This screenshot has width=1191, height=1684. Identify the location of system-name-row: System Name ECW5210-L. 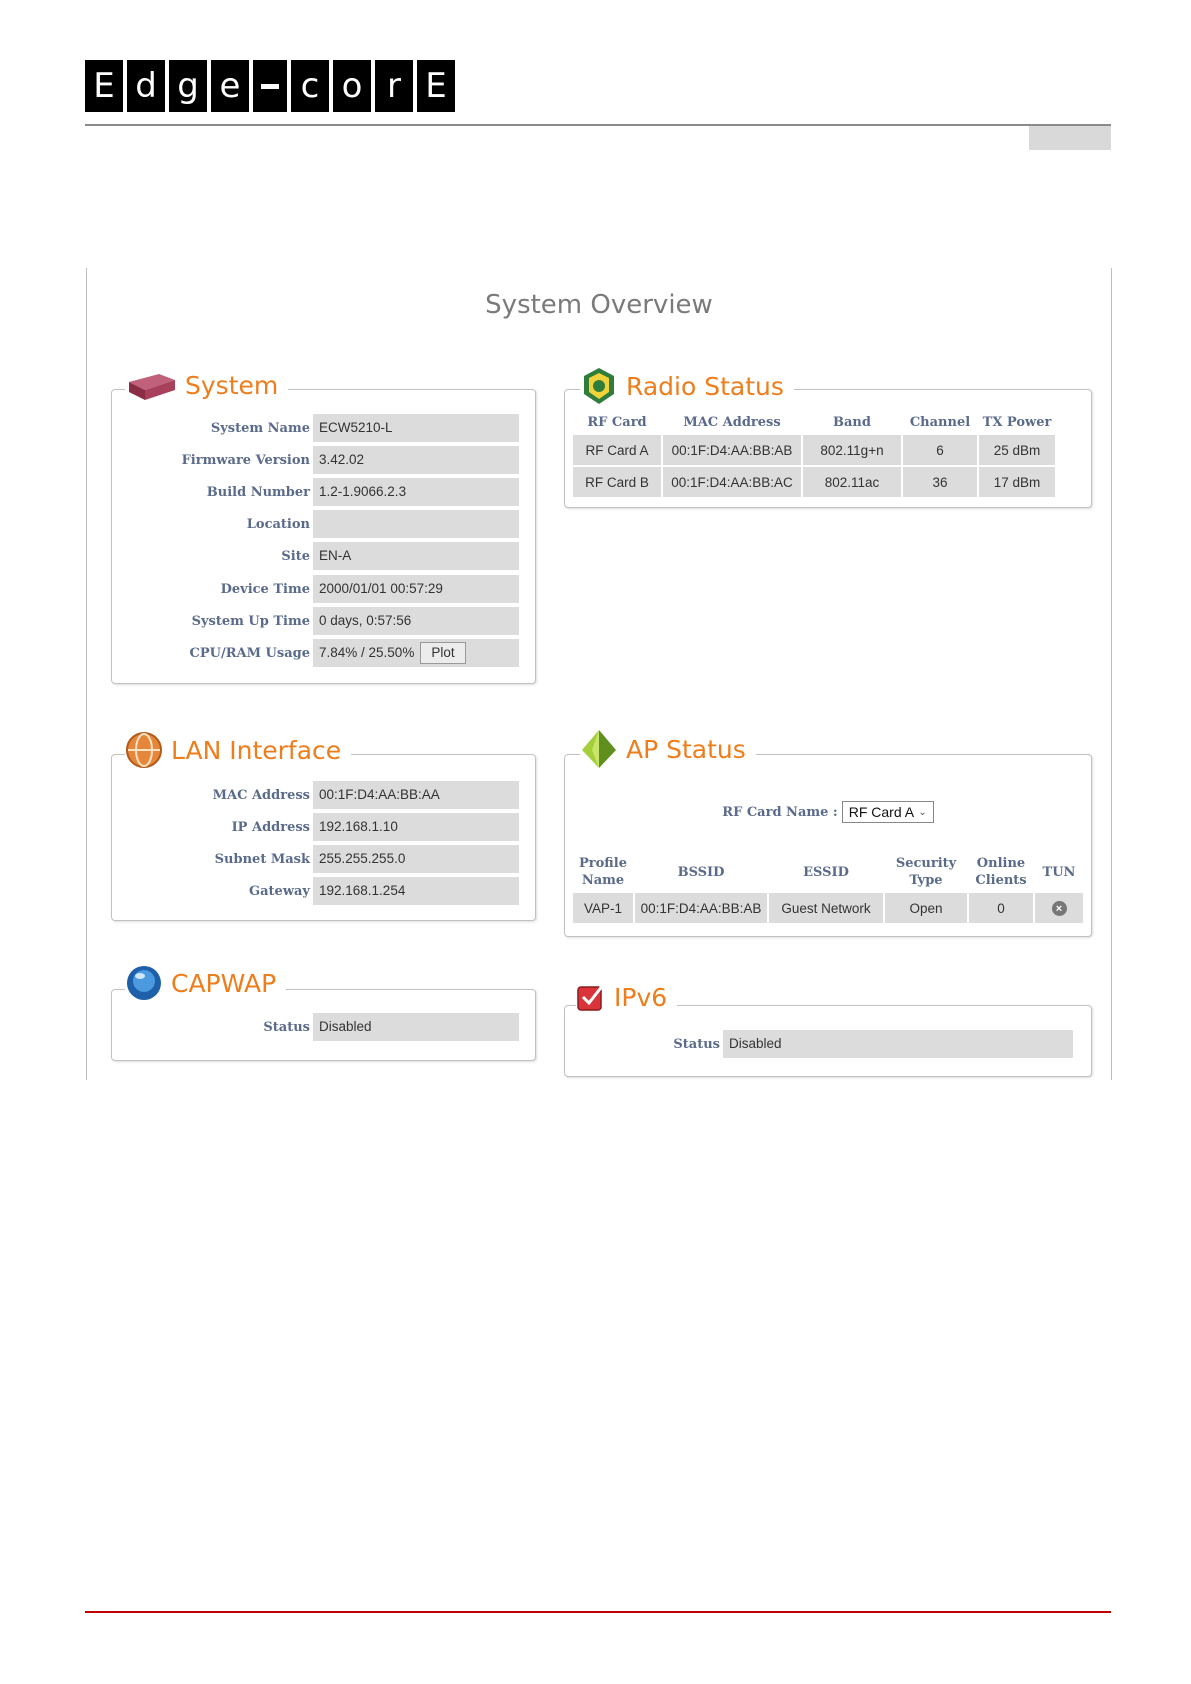
(315, 428).